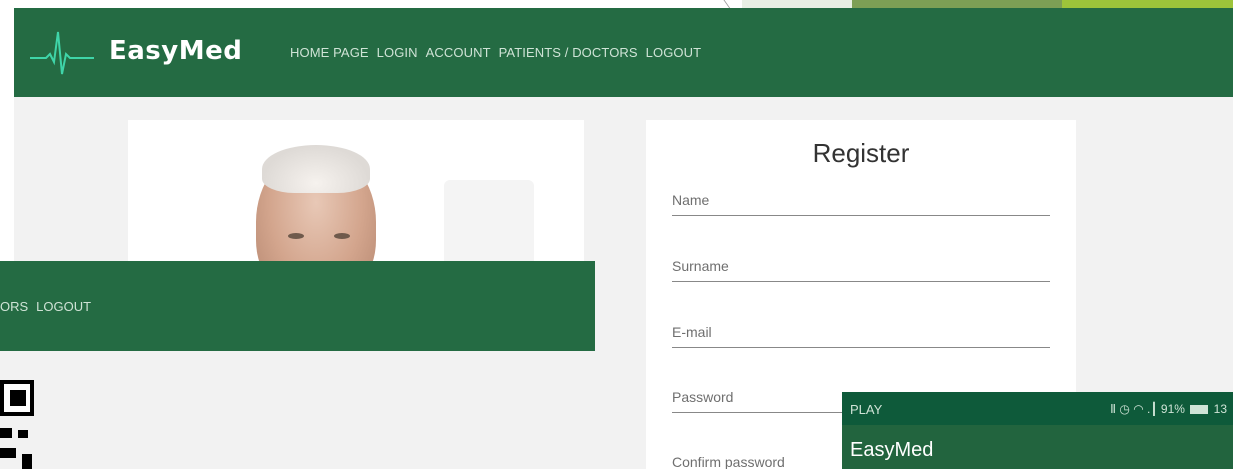  Describe the element at coordinates (1199, 410) in the screenshot. I see `battery-icon` at that location.